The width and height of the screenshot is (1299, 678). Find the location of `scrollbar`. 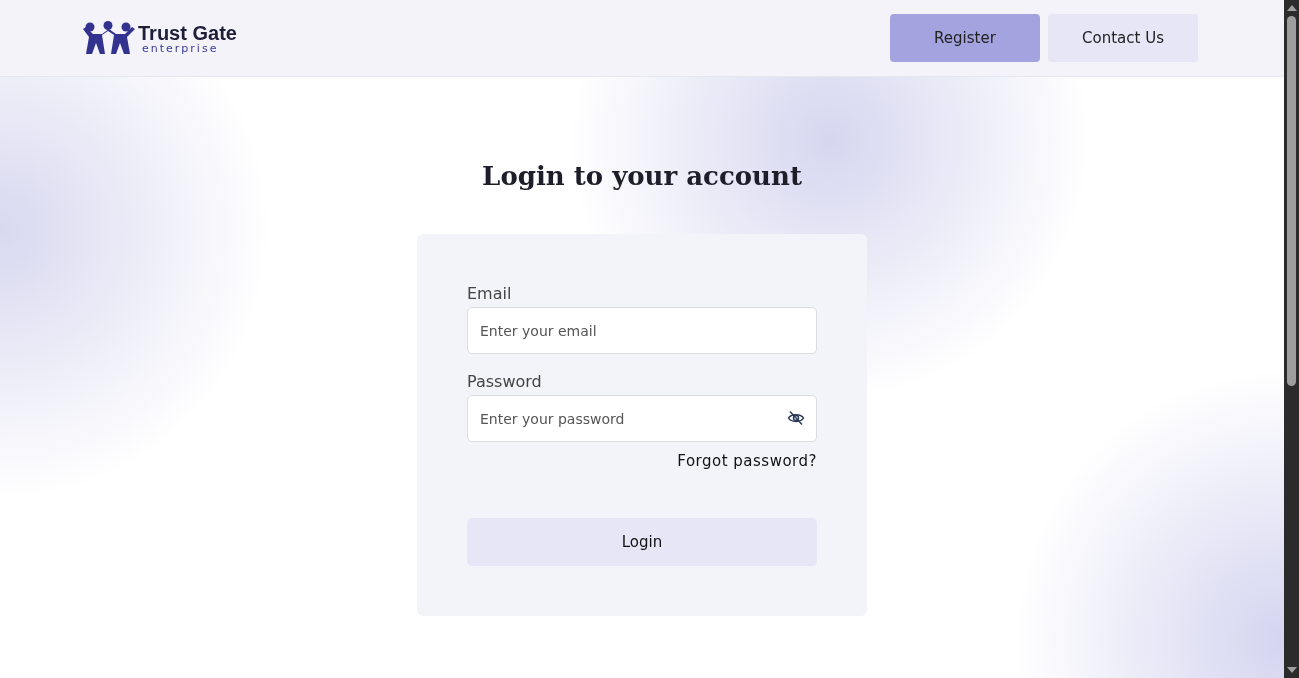

scrollbar is located at coordinates (1291, 339).